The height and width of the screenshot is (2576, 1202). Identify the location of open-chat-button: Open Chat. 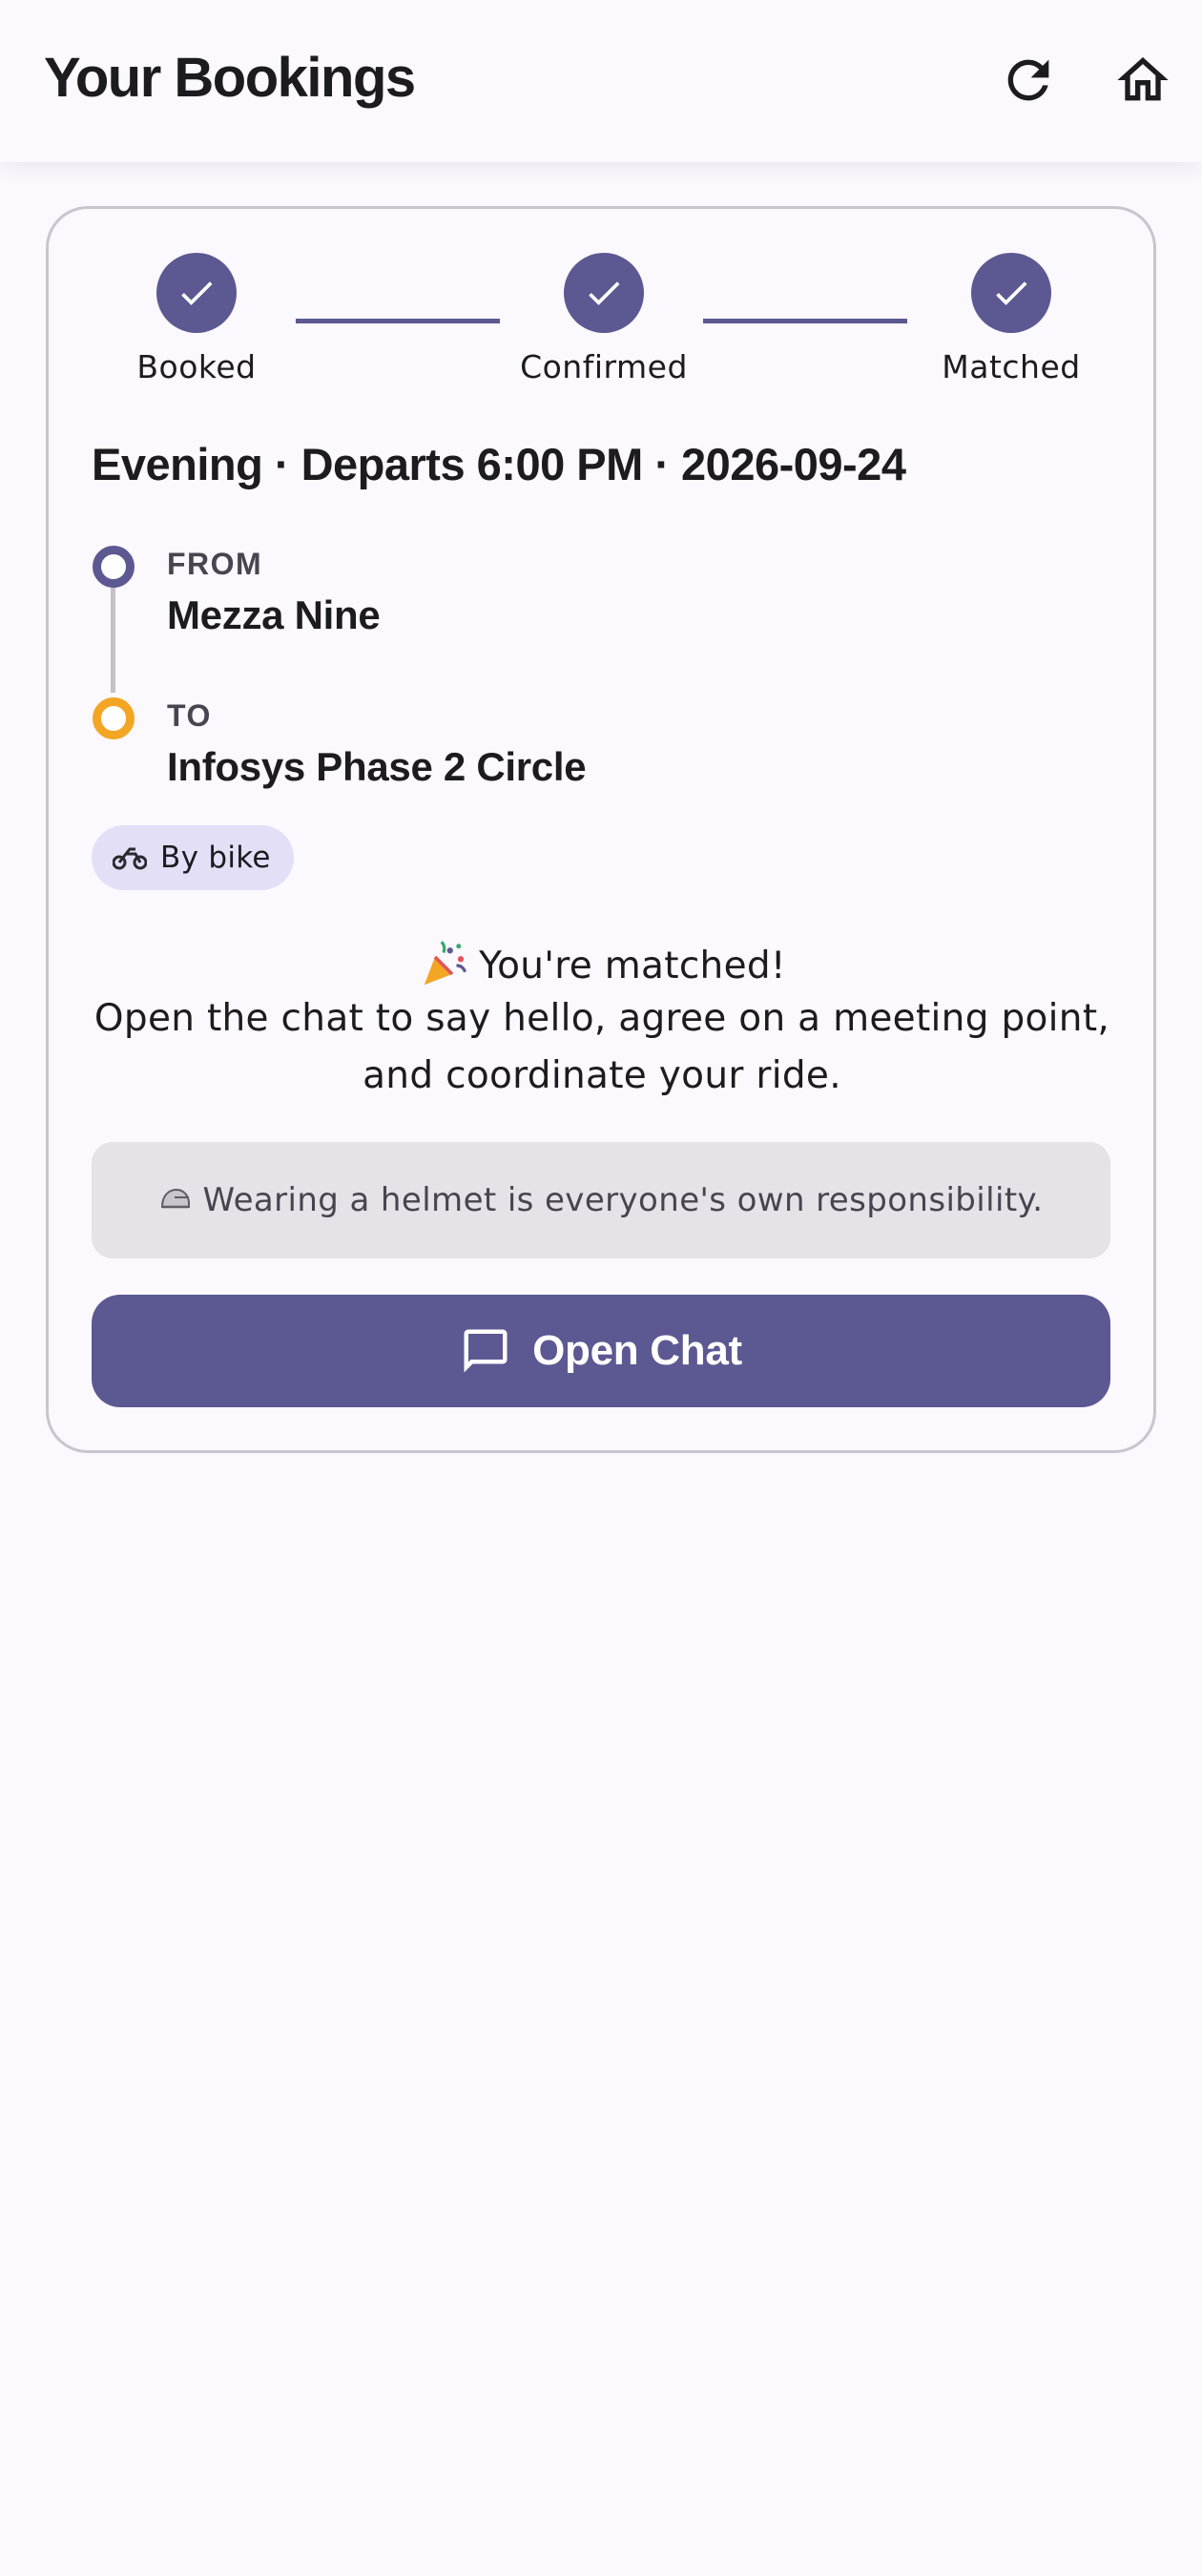
(601, 1351).